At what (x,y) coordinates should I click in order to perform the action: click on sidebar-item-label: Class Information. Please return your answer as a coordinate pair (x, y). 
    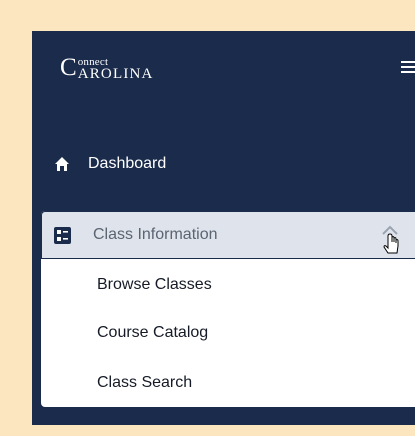
    Looking at the image, I should click on (155, 234).